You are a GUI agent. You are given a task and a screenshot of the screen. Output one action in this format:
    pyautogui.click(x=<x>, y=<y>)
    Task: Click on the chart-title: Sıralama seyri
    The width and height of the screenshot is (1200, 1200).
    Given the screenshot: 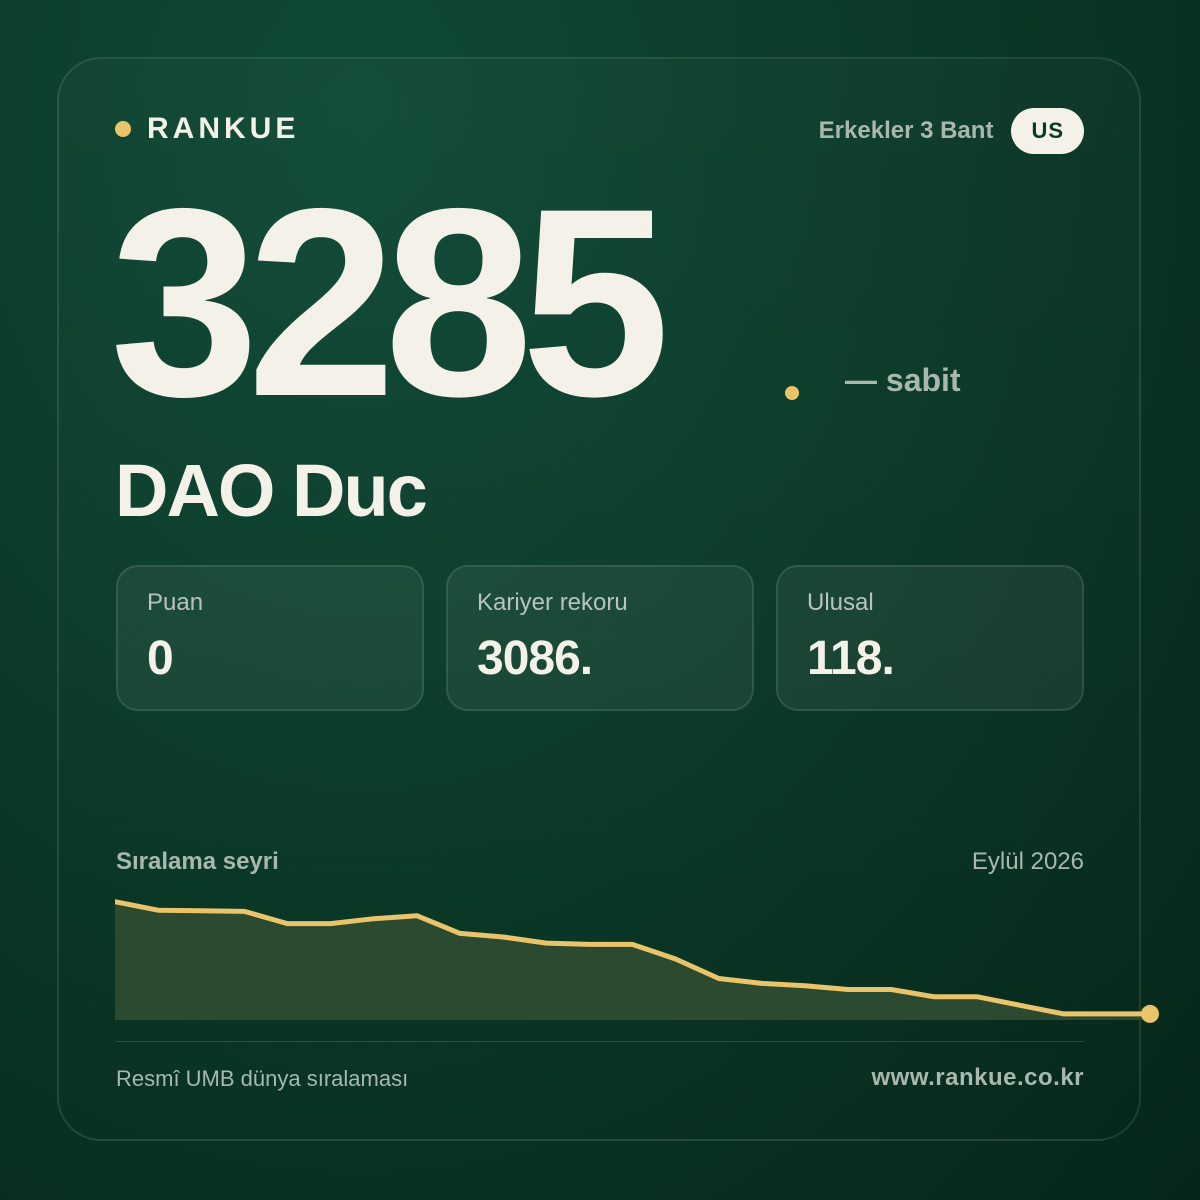 What is the action you would take?
    pyautogui.click(x=197, y=861)
    